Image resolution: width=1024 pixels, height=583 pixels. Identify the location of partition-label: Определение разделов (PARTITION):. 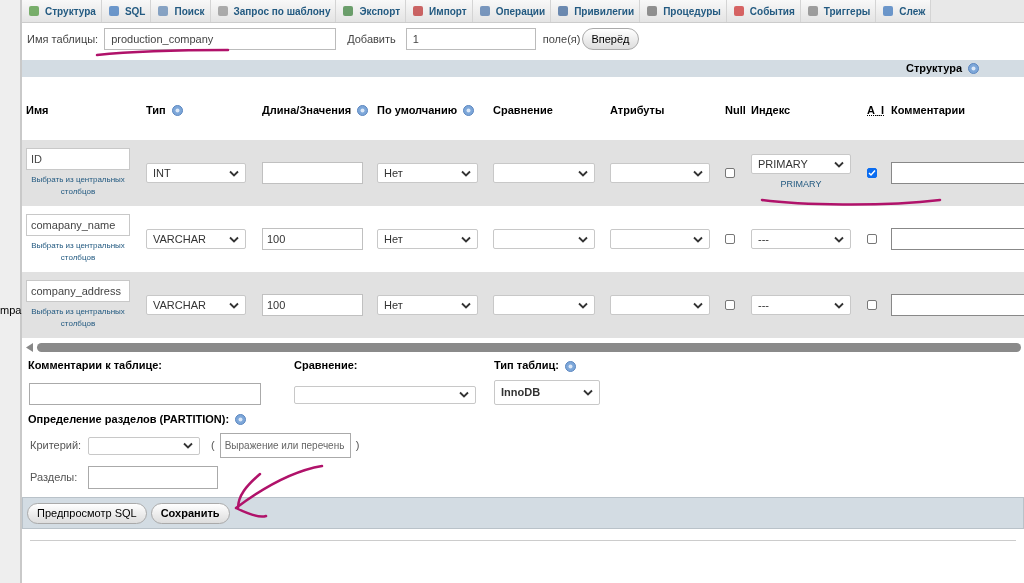
(129, 418).